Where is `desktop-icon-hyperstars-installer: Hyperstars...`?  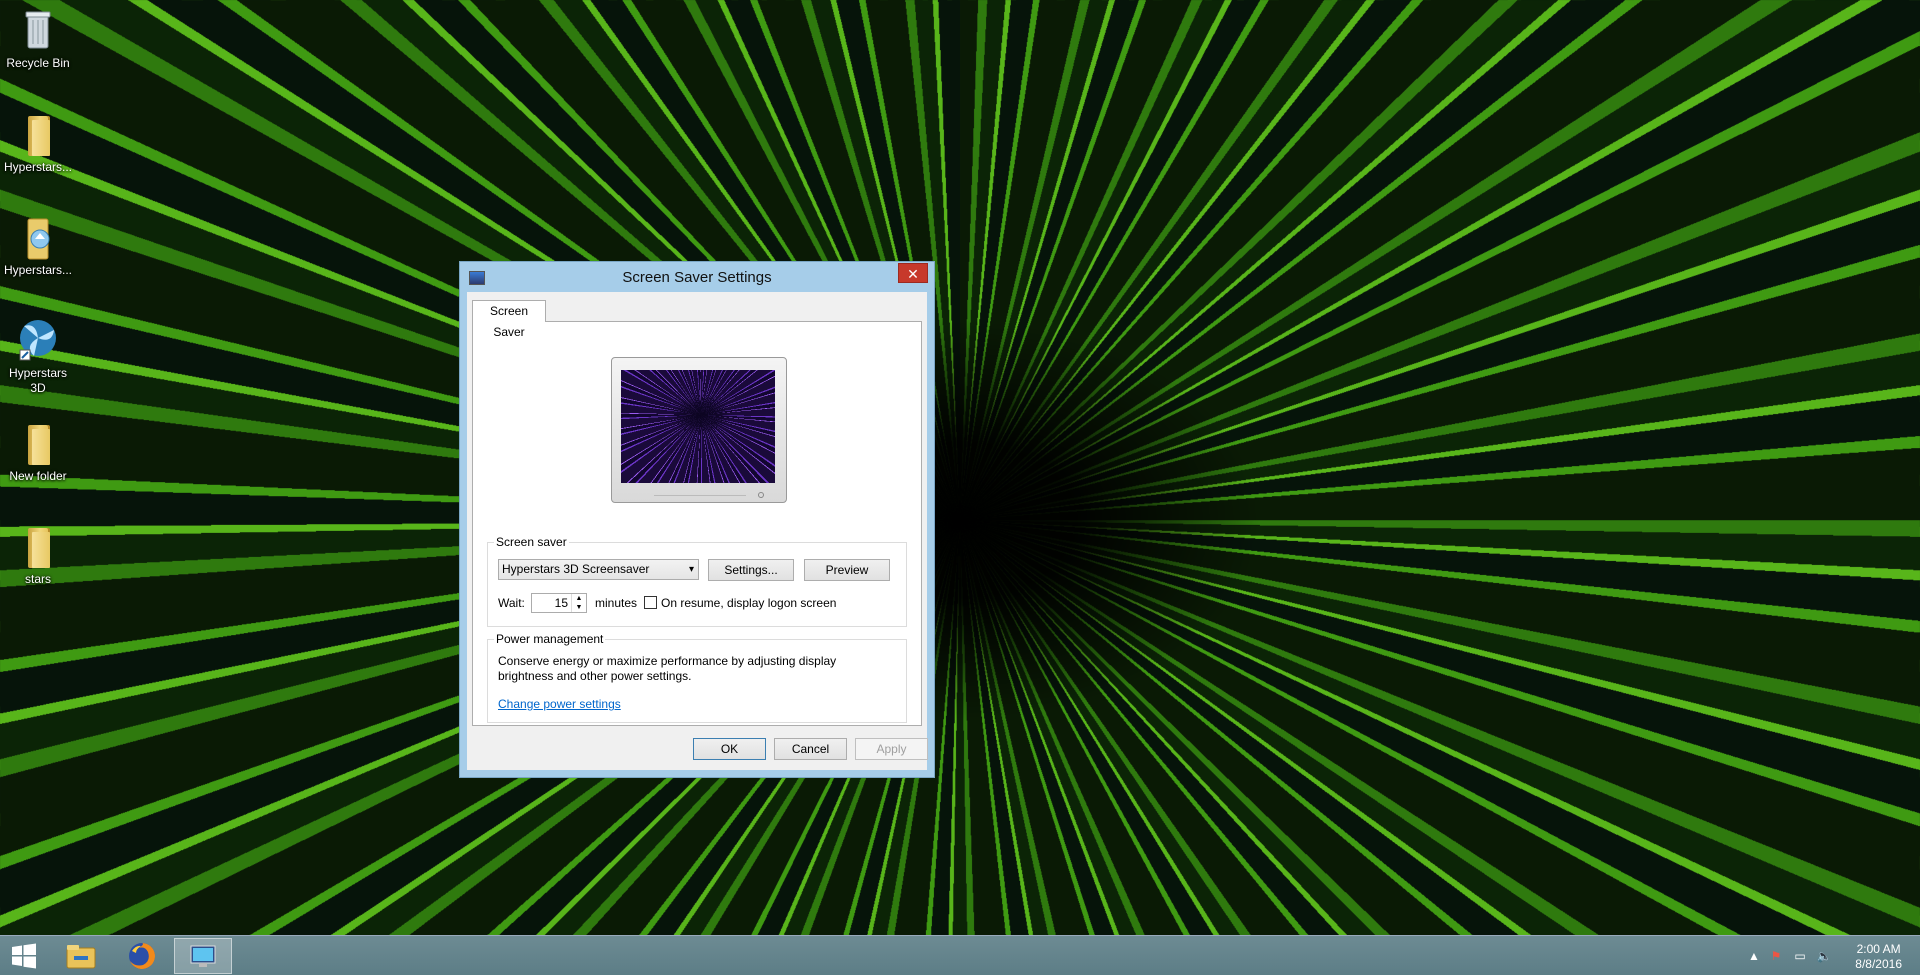
desktop-icon-hyperstars-installer: Hyperstars... is located at coordinates (38, 245).